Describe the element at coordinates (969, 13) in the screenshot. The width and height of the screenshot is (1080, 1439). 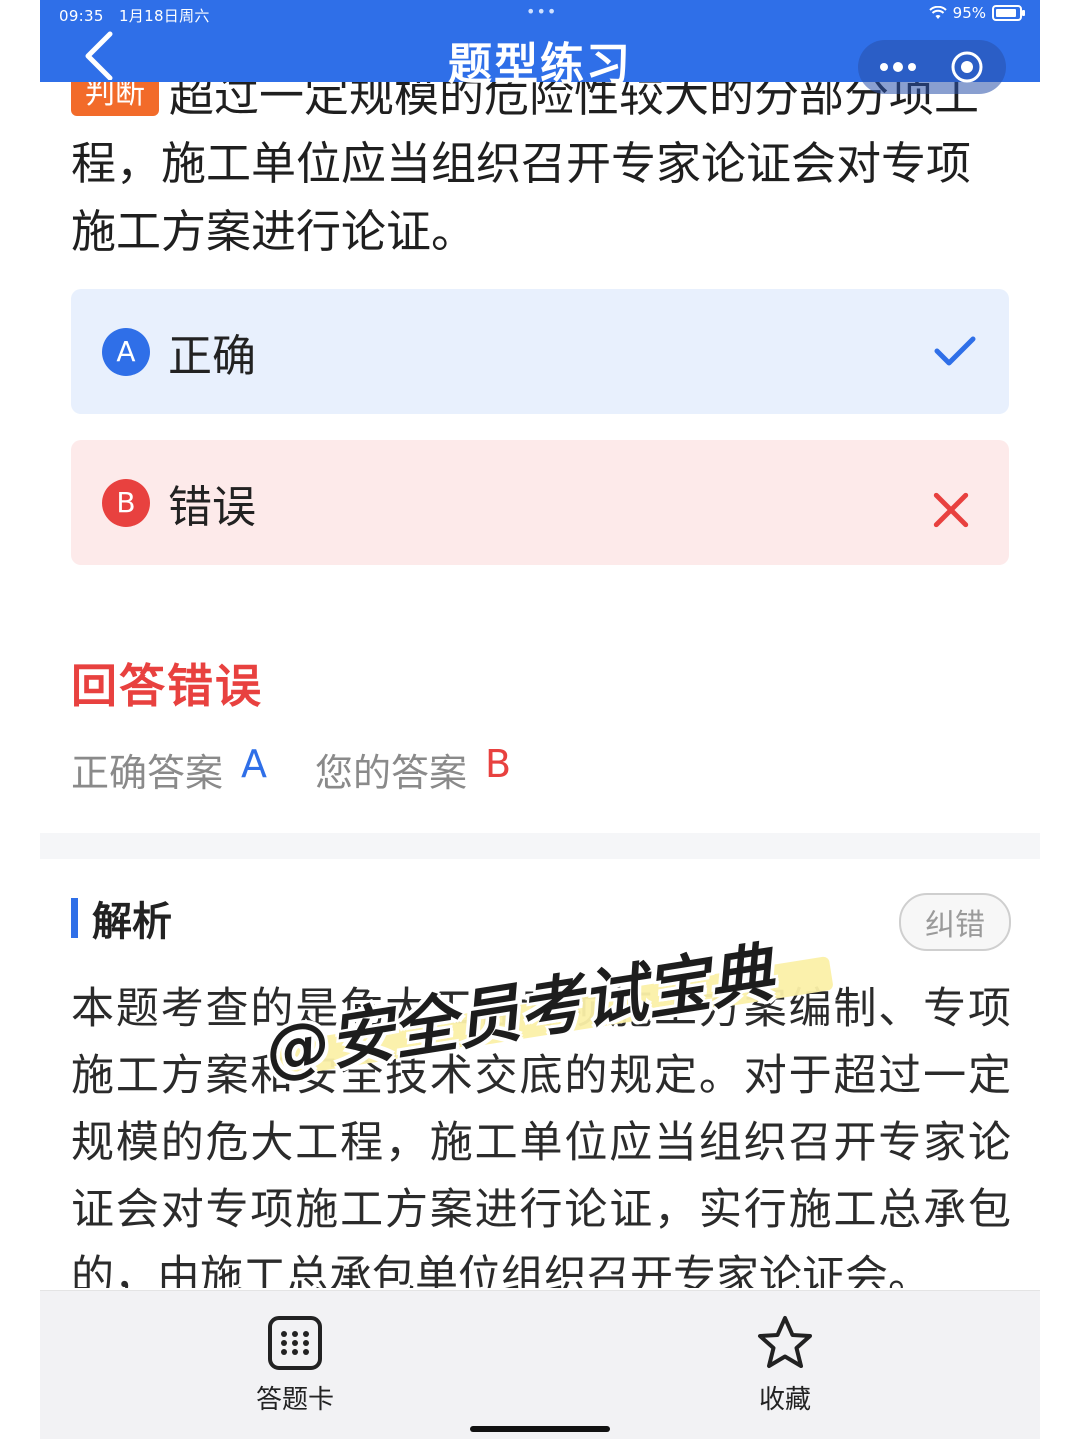
I see `battery-percent: 95%` at that location.